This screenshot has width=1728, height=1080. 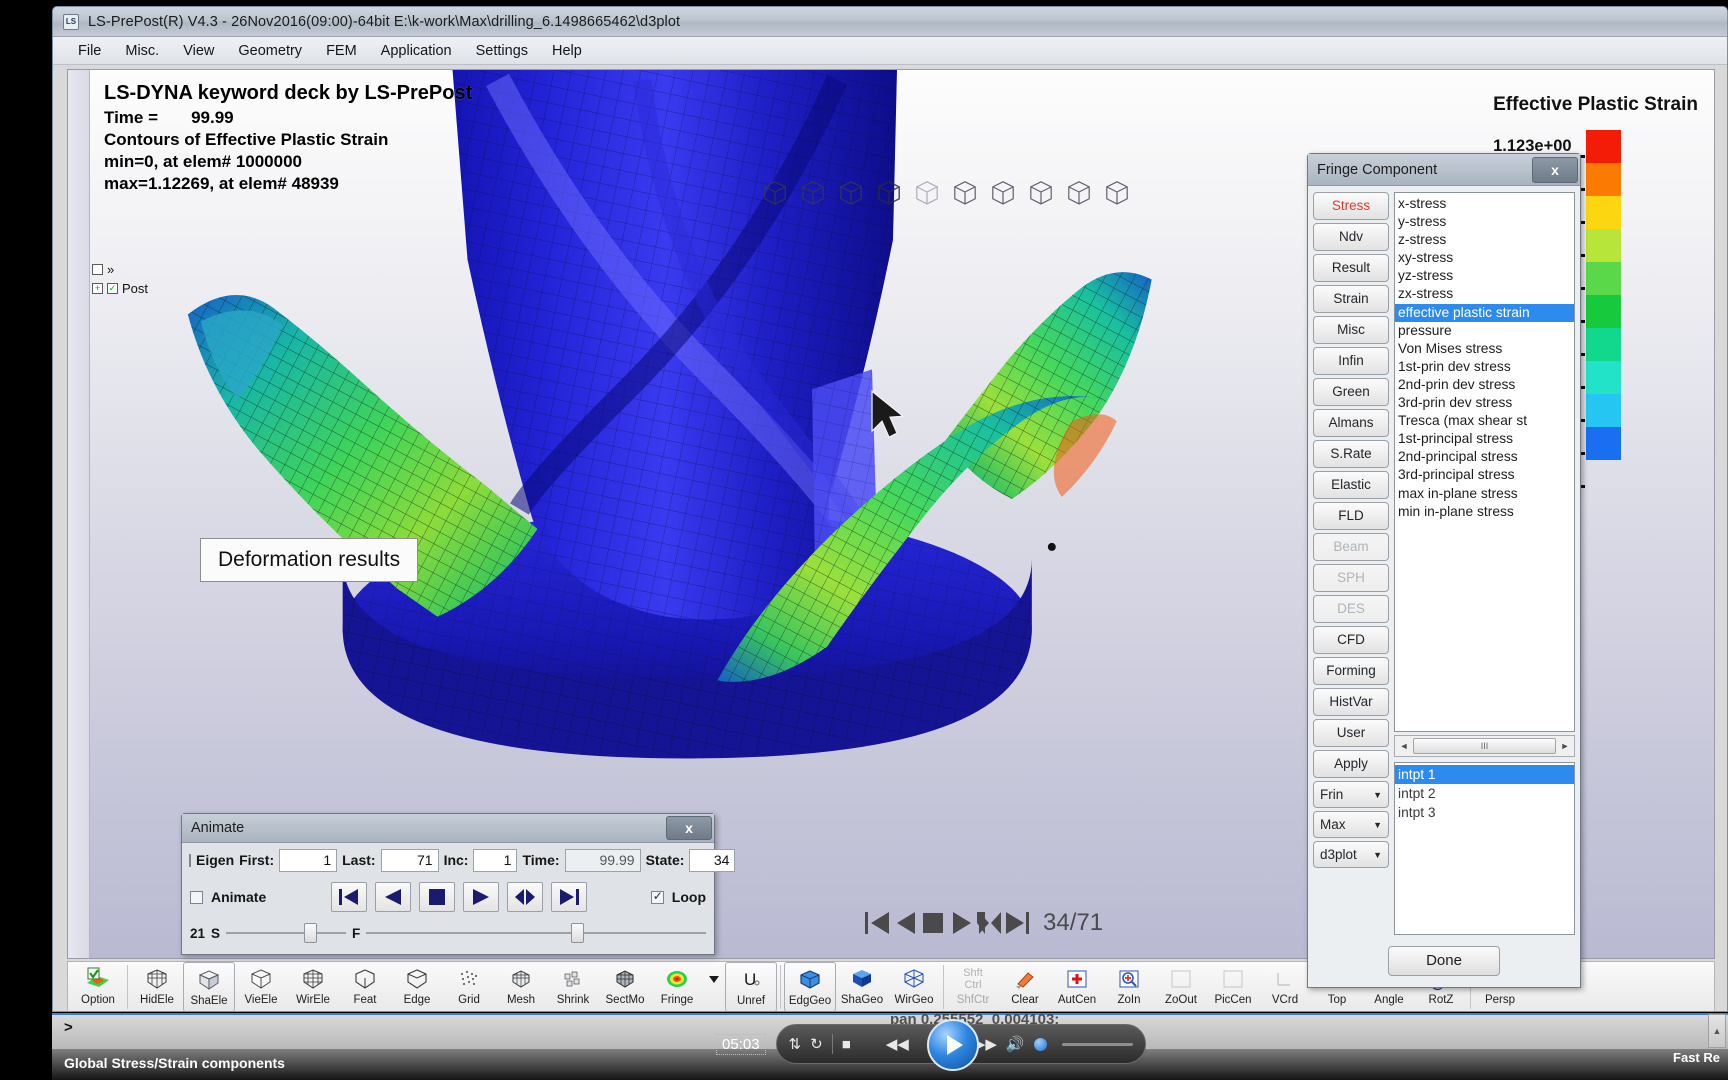 What do you see at coordinates (897, 1044) in the screenshot?
I see `rewind-icon: ◀◀` at bounding box center [897, 1044].